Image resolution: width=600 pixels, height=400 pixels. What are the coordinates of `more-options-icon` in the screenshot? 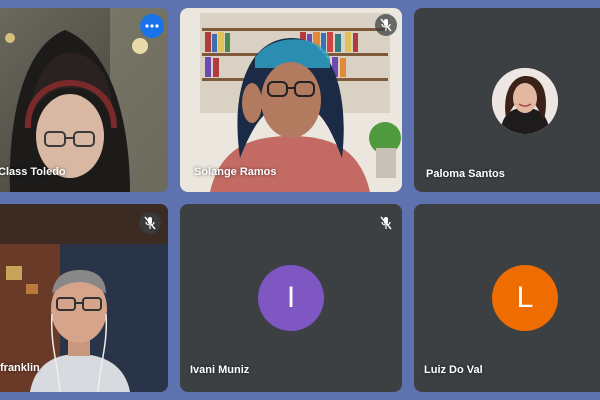 It's located at (152, 26).